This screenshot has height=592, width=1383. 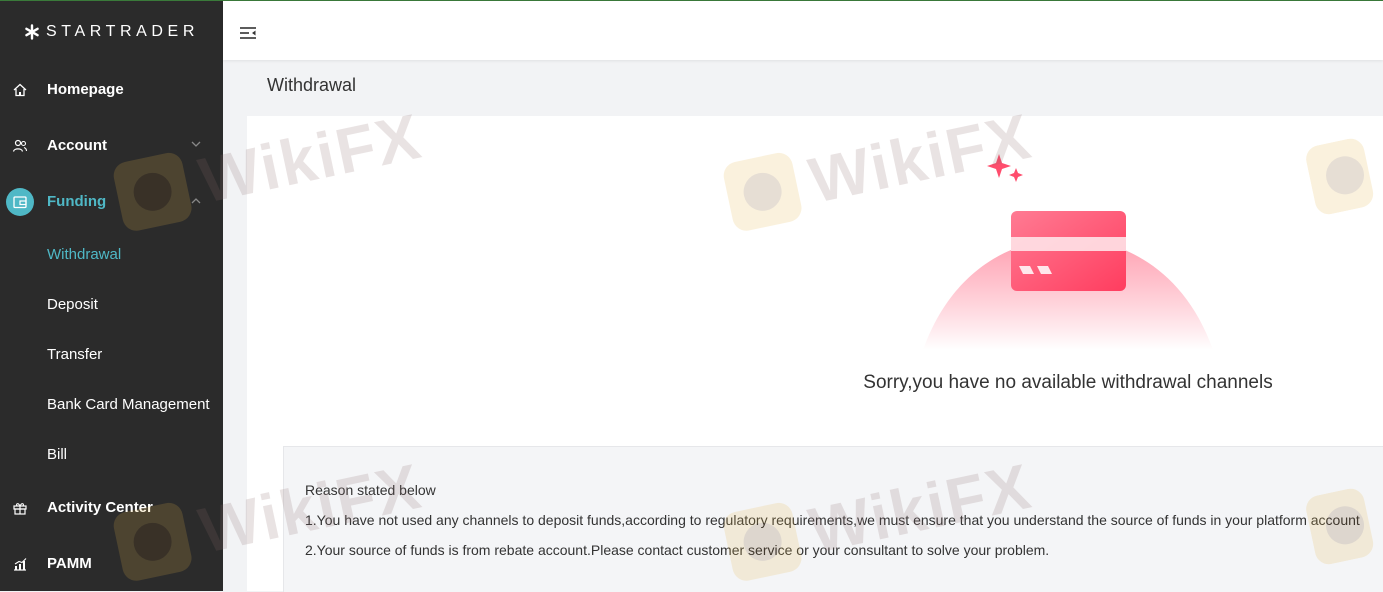 I want to click on brand-logo: STARTRADER, so click(x=111, y=32).